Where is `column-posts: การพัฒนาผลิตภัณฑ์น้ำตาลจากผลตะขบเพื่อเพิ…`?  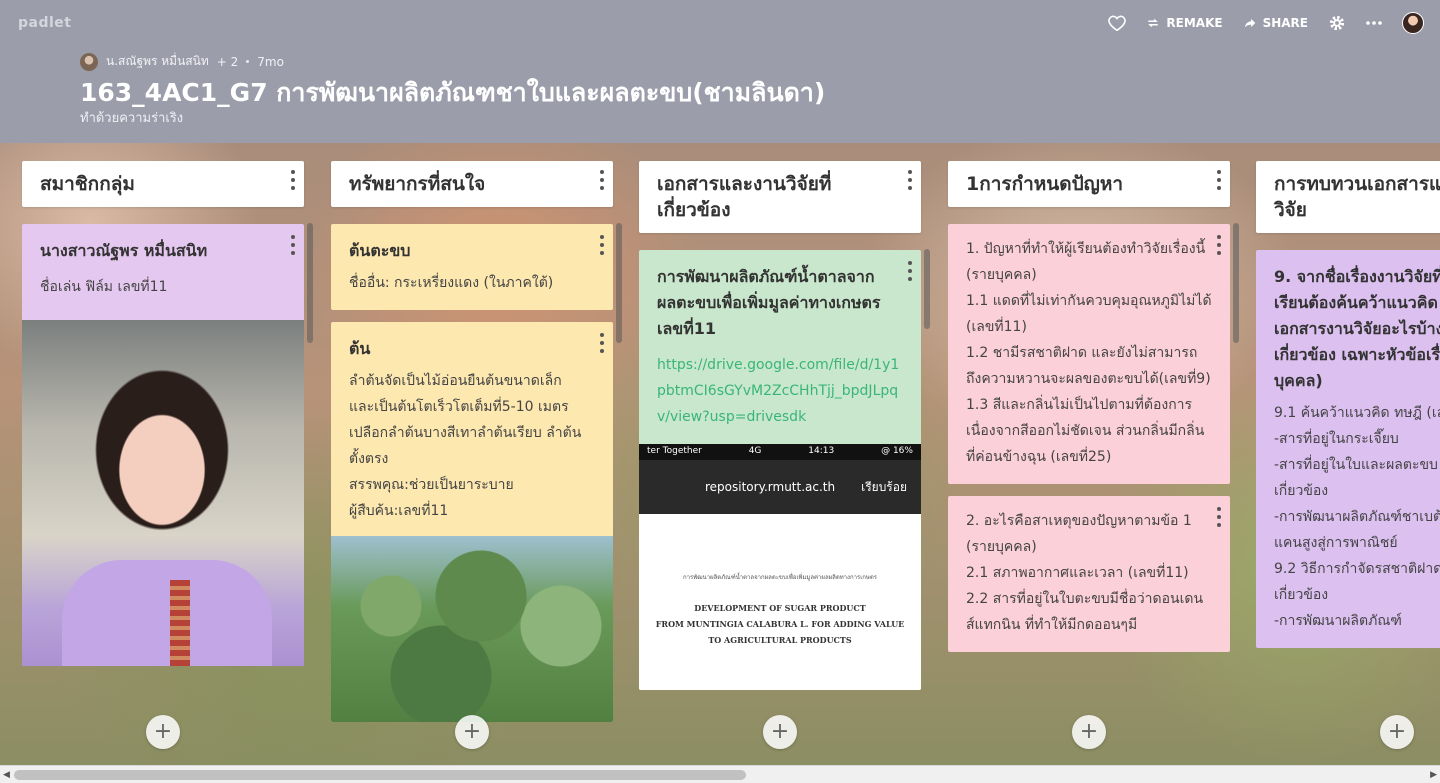 column-posts: การพัฒนาผลิตภัณฑ์น้ำตาลจากผลตะขบเพื่อเพิ… is located at coordinates (780, 470).